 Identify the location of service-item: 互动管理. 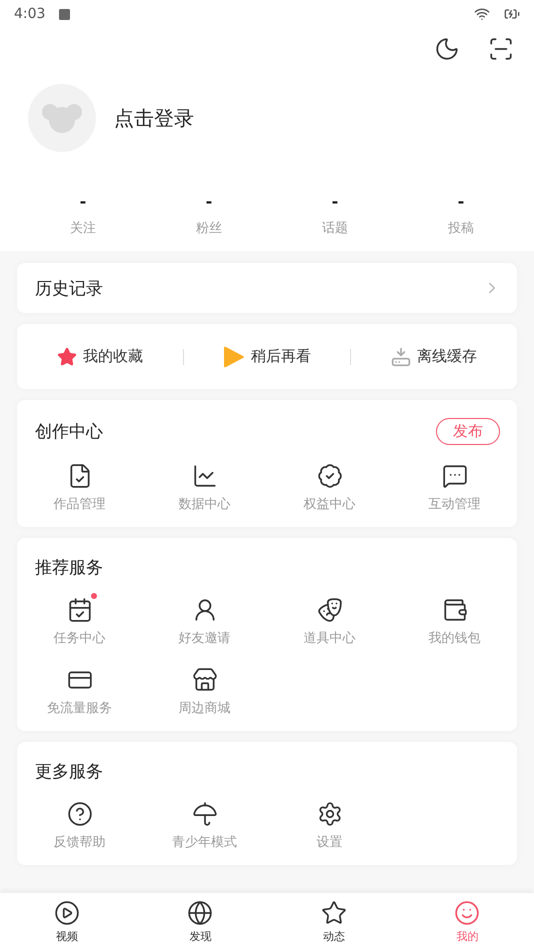
(454, 488).